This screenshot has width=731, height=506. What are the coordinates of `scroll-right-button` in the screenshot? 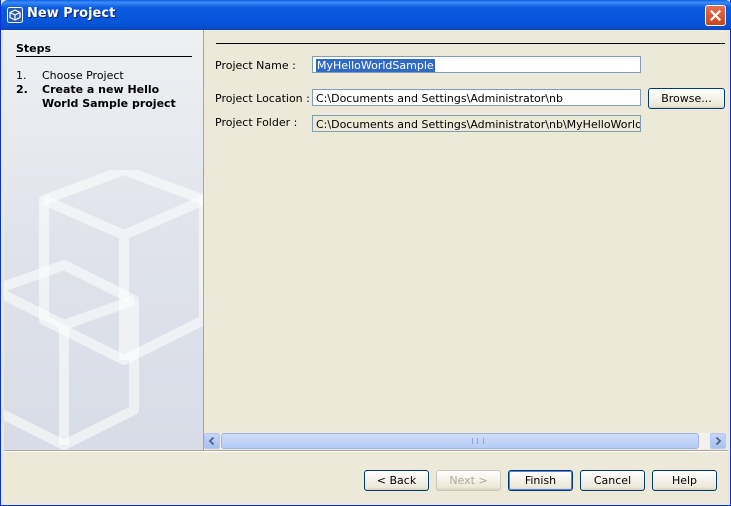 It's located at (718, 441).